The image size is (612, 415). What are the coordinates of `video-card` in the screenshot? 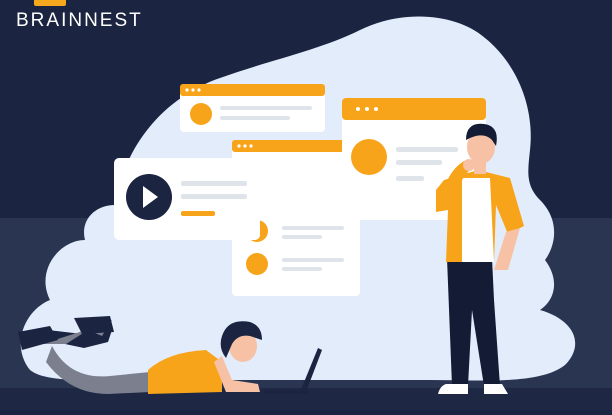 It's located at (187, 199).